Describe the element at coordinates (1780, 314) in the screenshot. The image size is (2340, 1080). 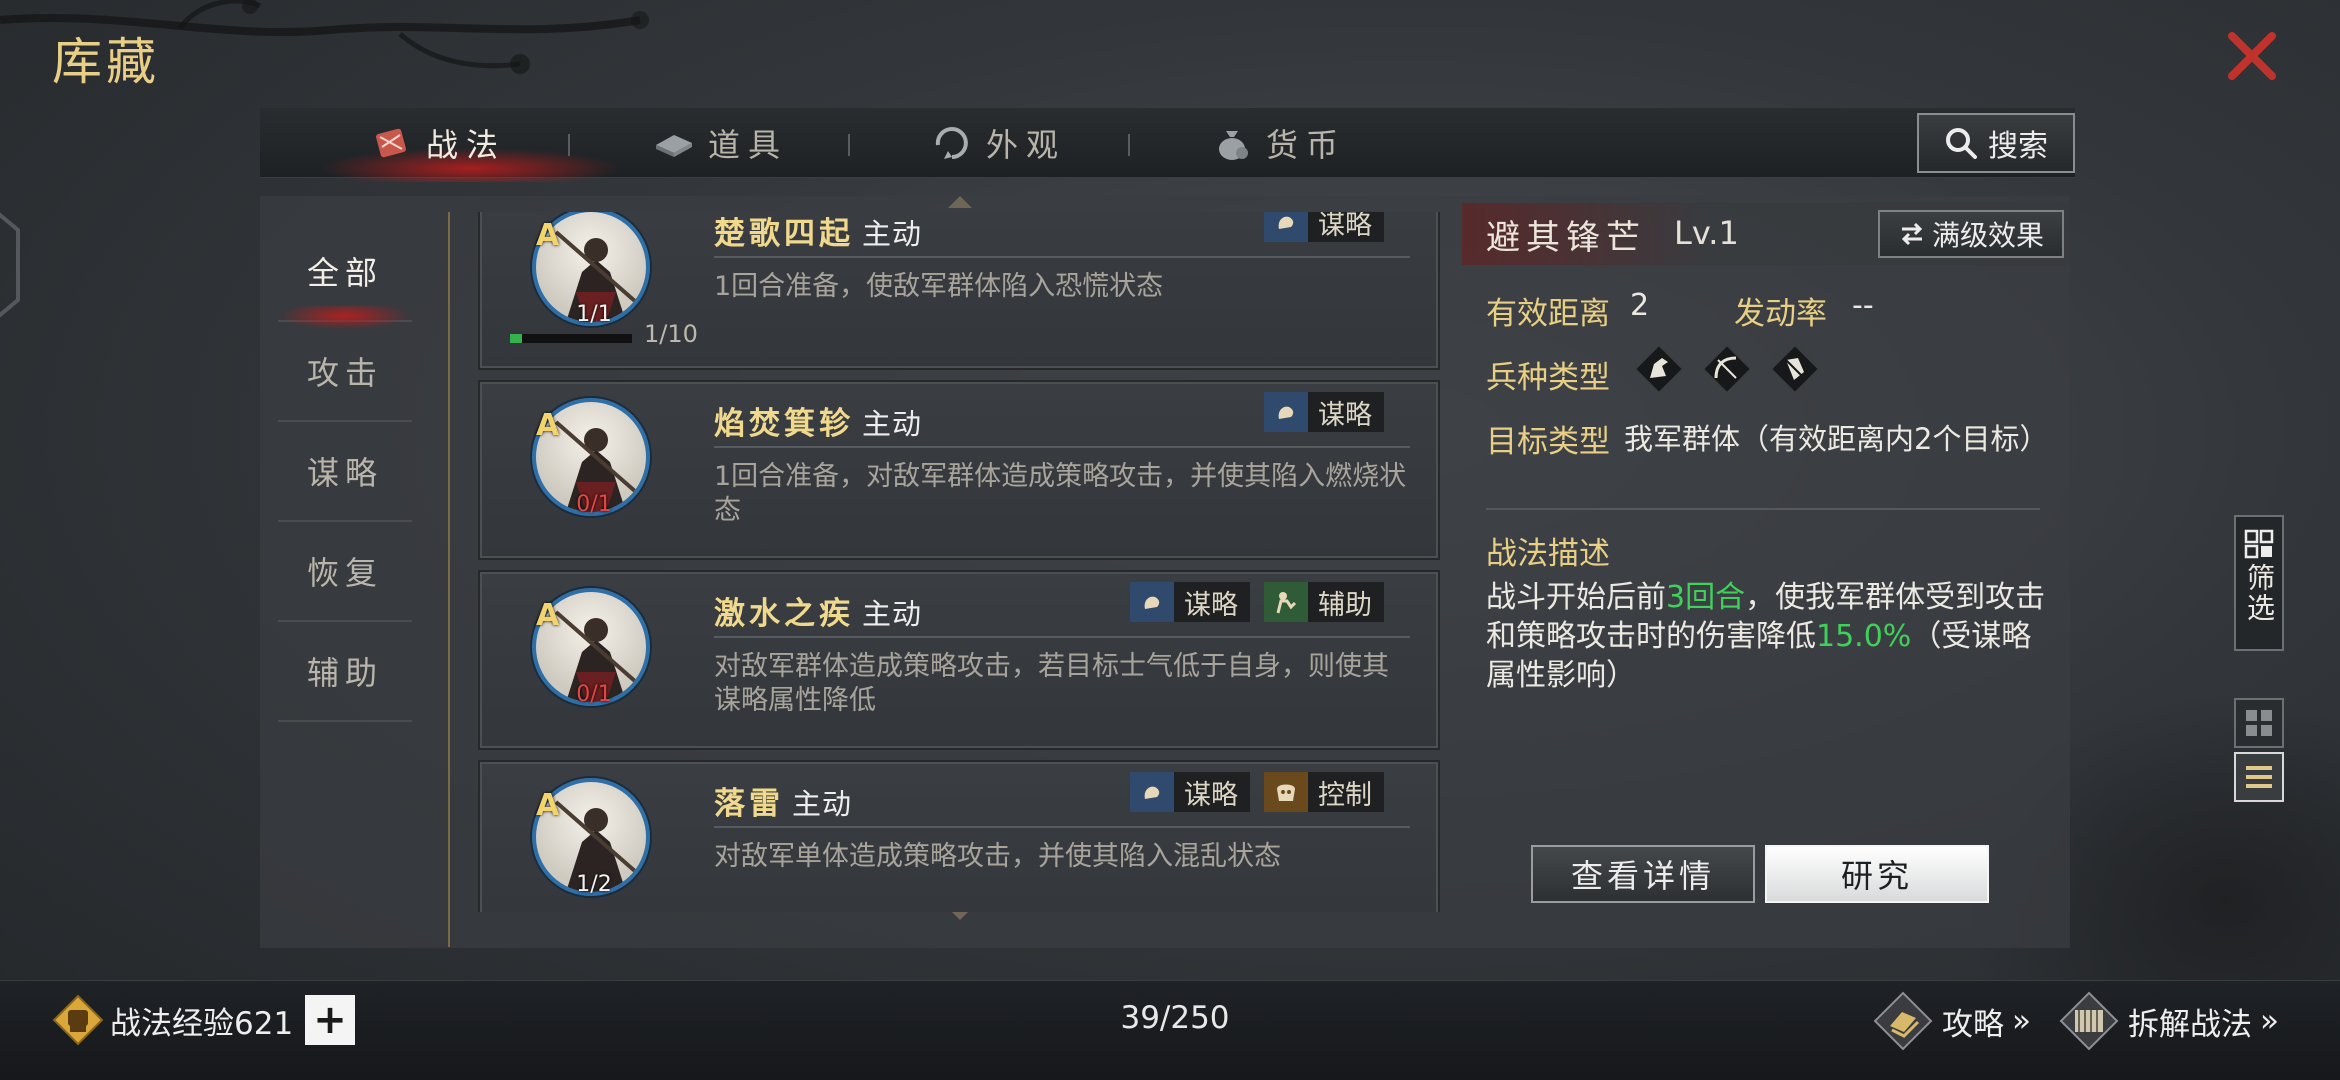
I see `trigger-rate-label: 发动率` at that location.